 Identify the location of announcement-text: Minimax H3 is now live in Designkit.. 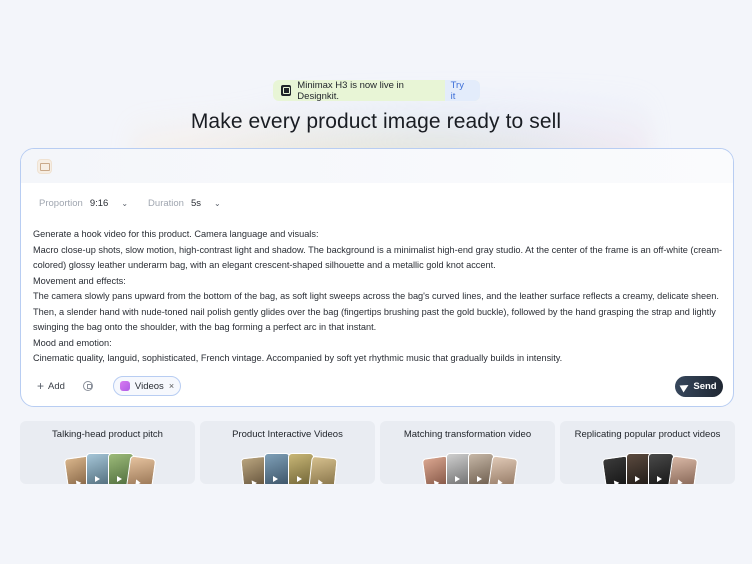
(350, 90).